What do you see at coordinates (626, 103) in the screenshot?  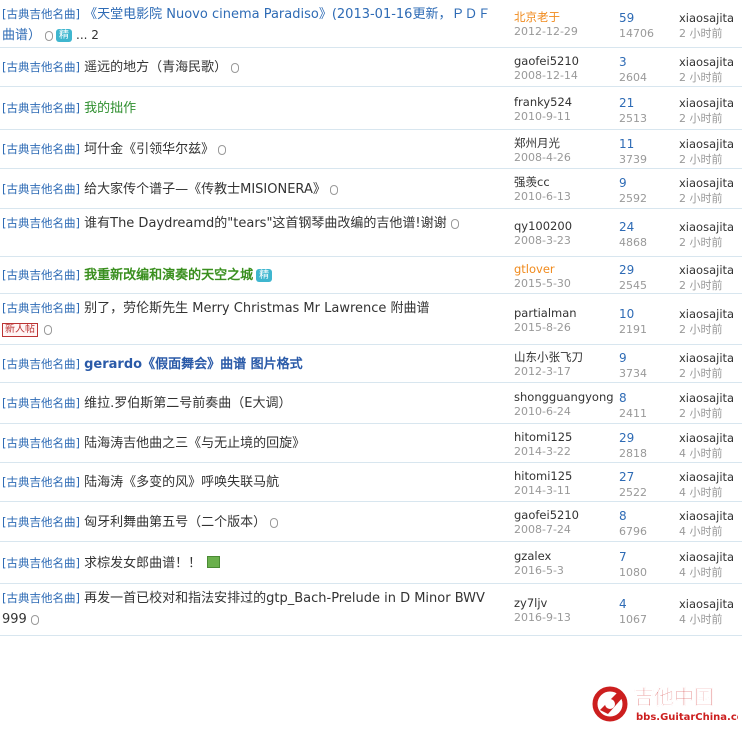 I see `reply-count: 21` at bounding box center [626, 103].